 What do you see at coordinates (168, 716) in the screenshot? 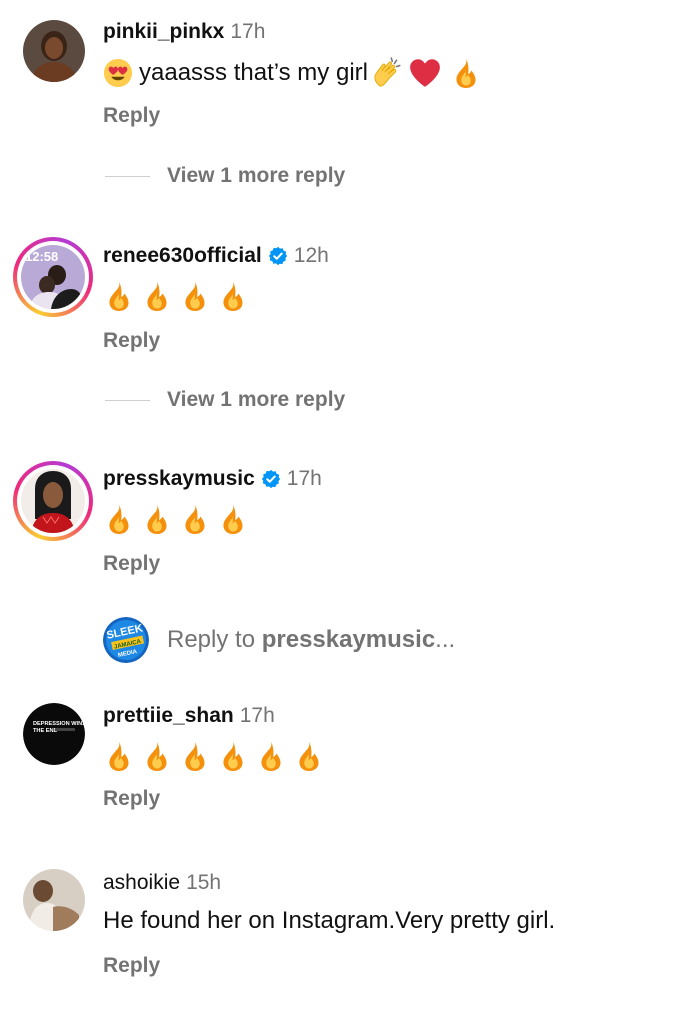
I see `username: prettiie_shan` at bounding box center [168, 716].